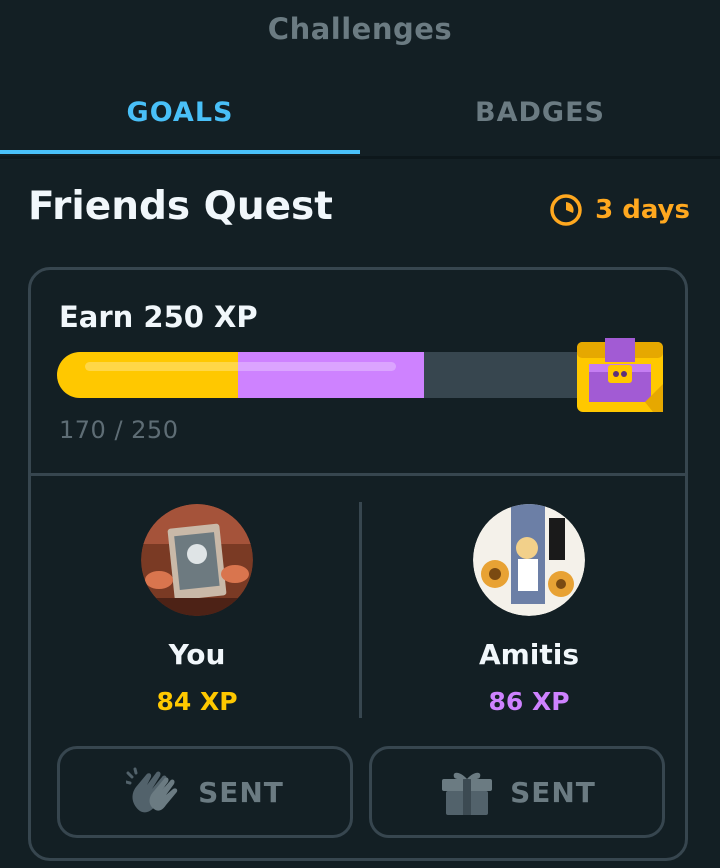 The height and width of the screenshot is (868, 720). What do you see at coordinates (529, 654) in the screenshot?
I see `player-name: Amitis` at bounding box center [529, 654].